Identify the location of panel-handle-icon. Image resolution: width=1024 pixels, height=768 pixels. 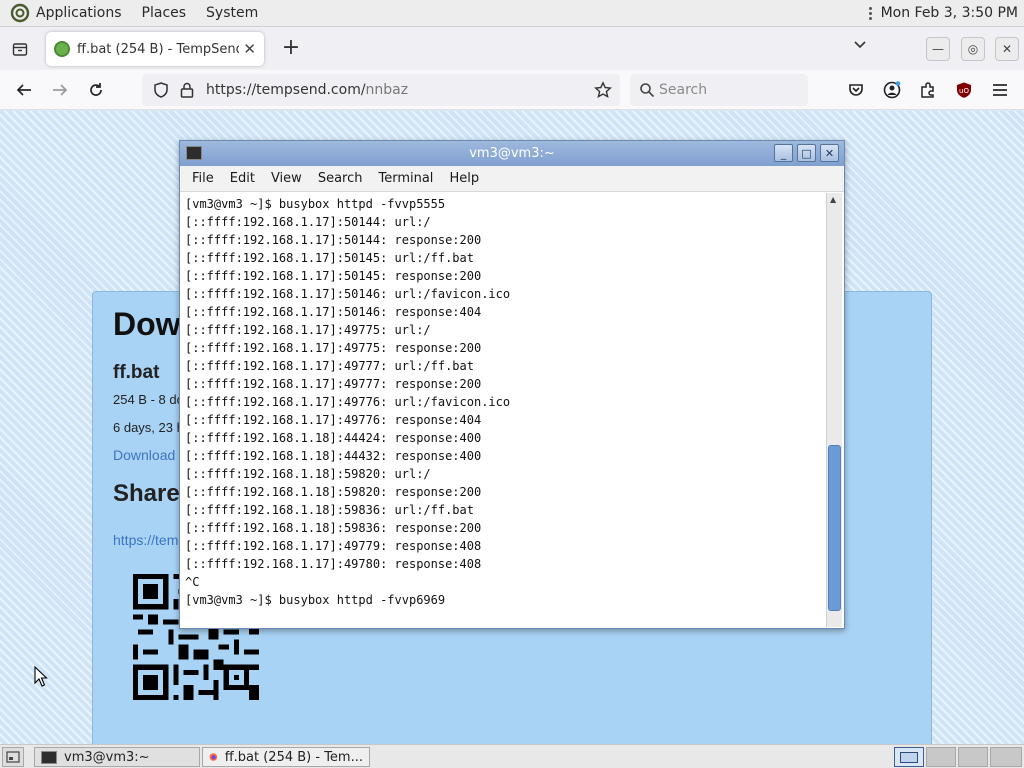
(870, 13).